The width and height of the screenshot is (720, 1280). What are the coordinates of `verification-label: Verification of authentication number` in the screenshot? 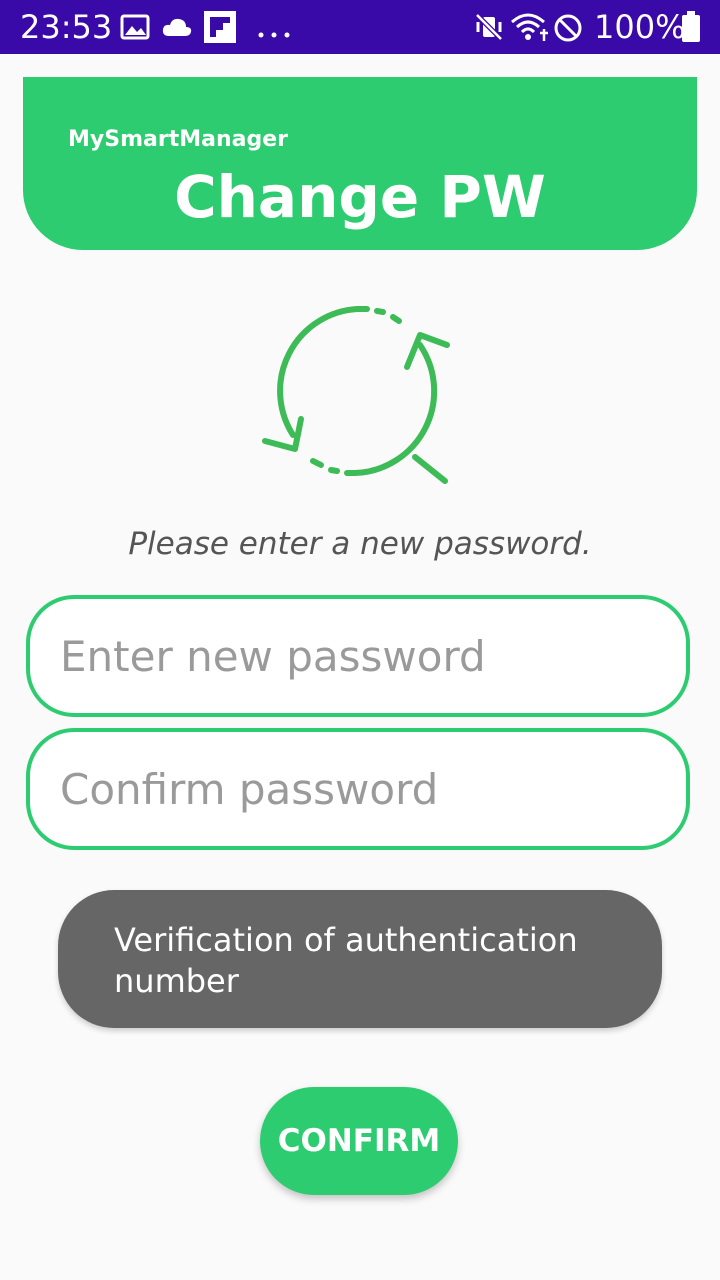 It's located at (346, 960).